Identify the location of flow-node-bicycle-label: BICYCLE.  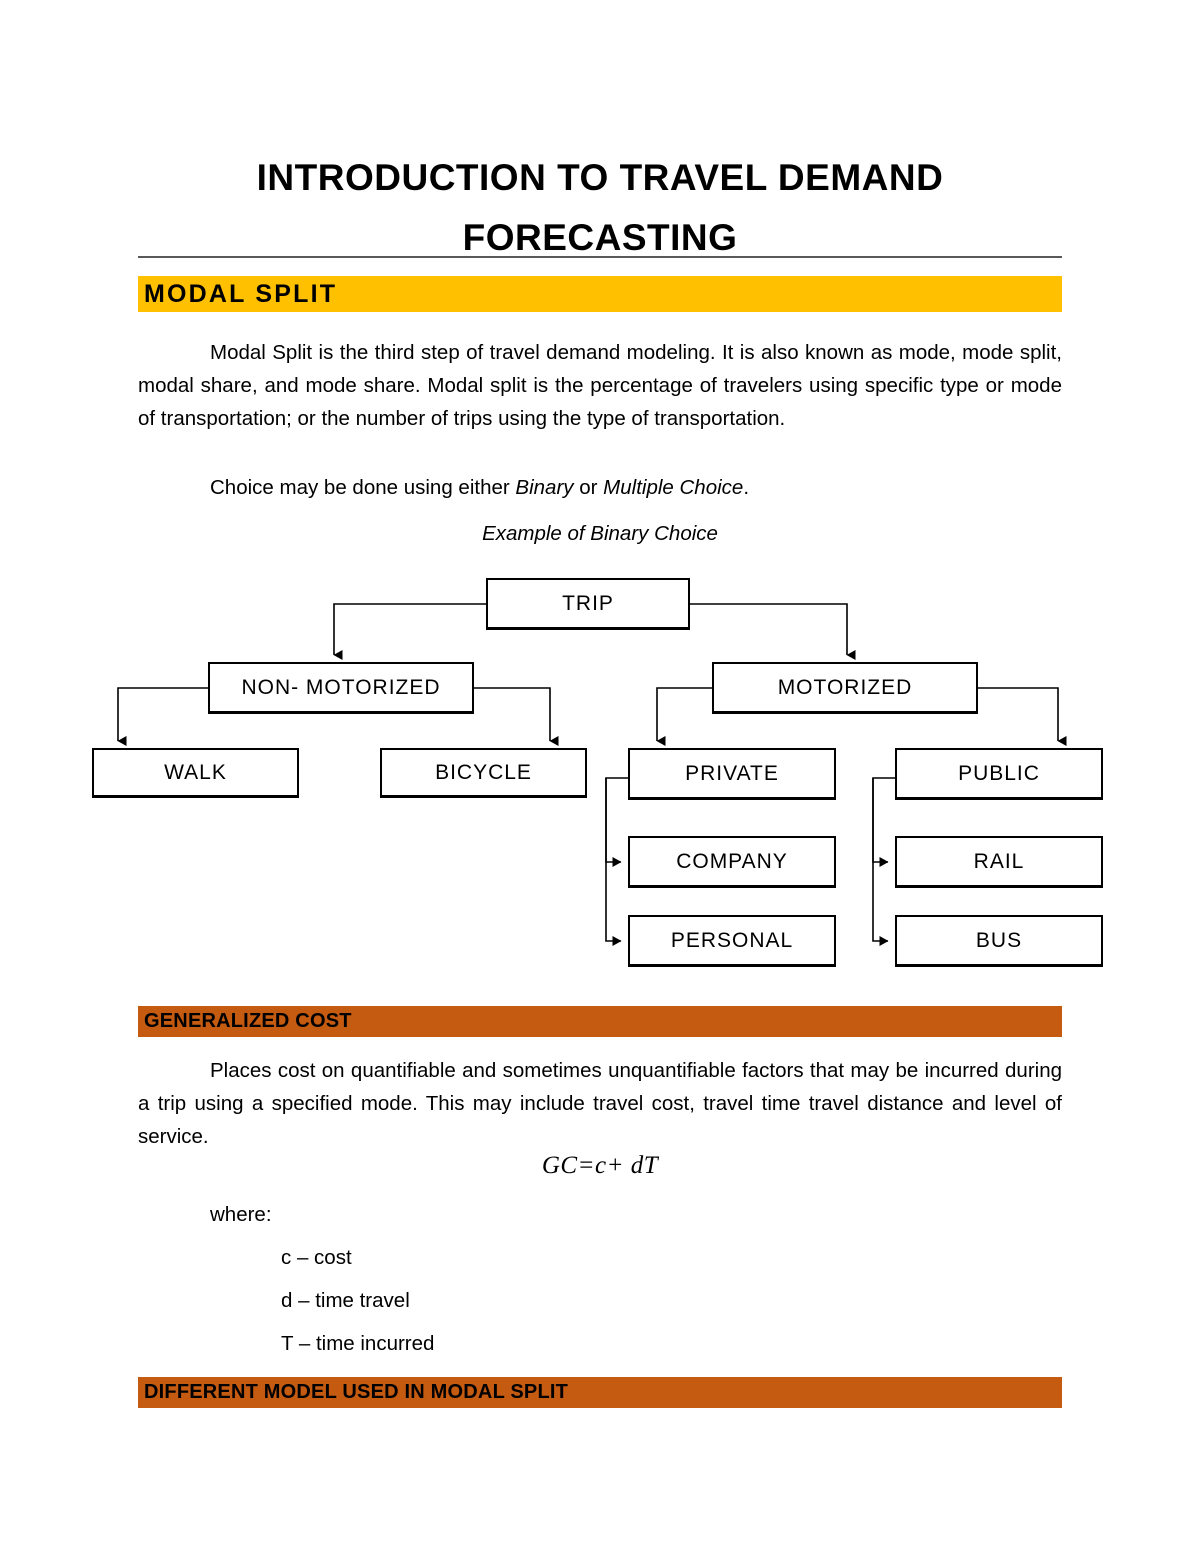
(483, 772).